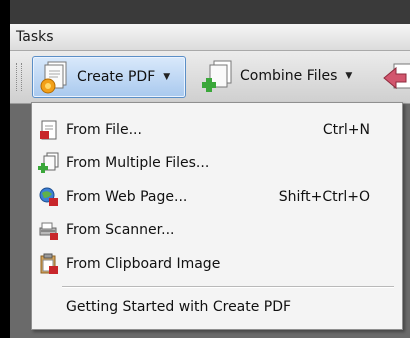 This screenshot has height=338, width=410. I want to click on create-pdf-icon, so click(53, 77).